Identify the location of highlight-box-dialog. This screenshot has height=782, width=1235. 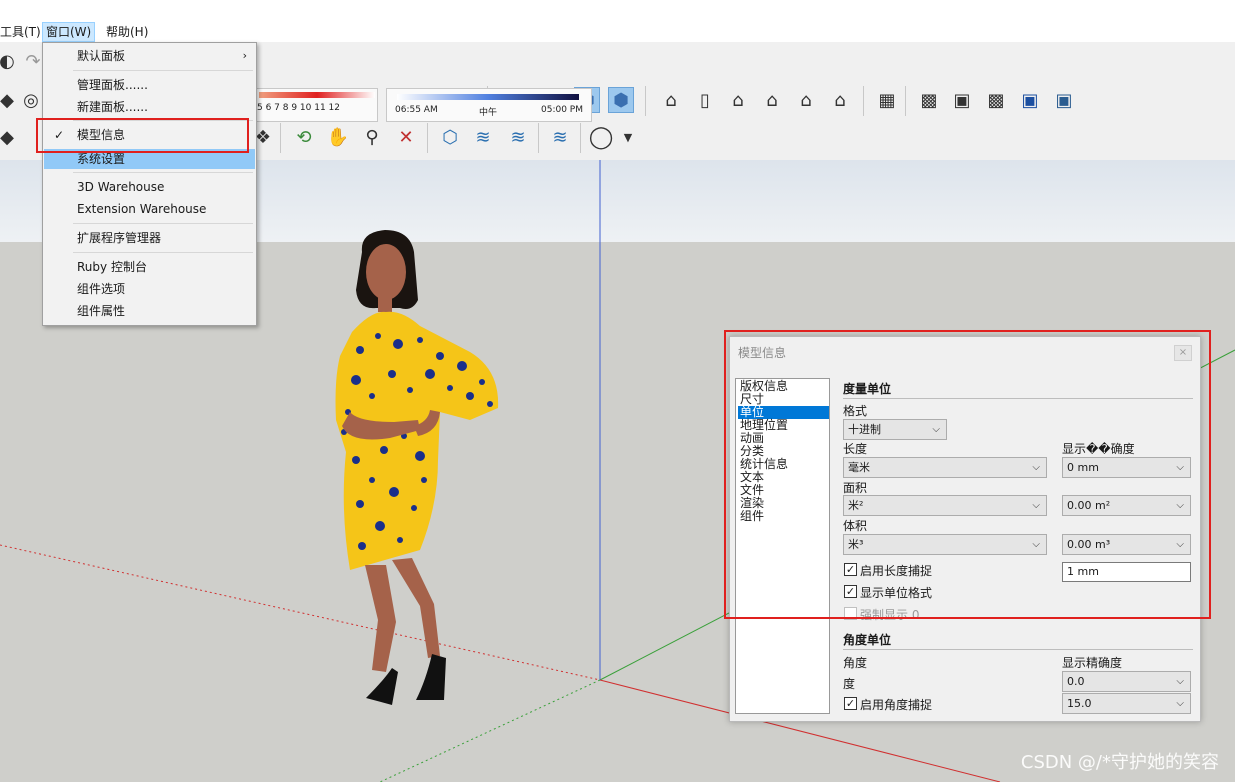
(967, 474).